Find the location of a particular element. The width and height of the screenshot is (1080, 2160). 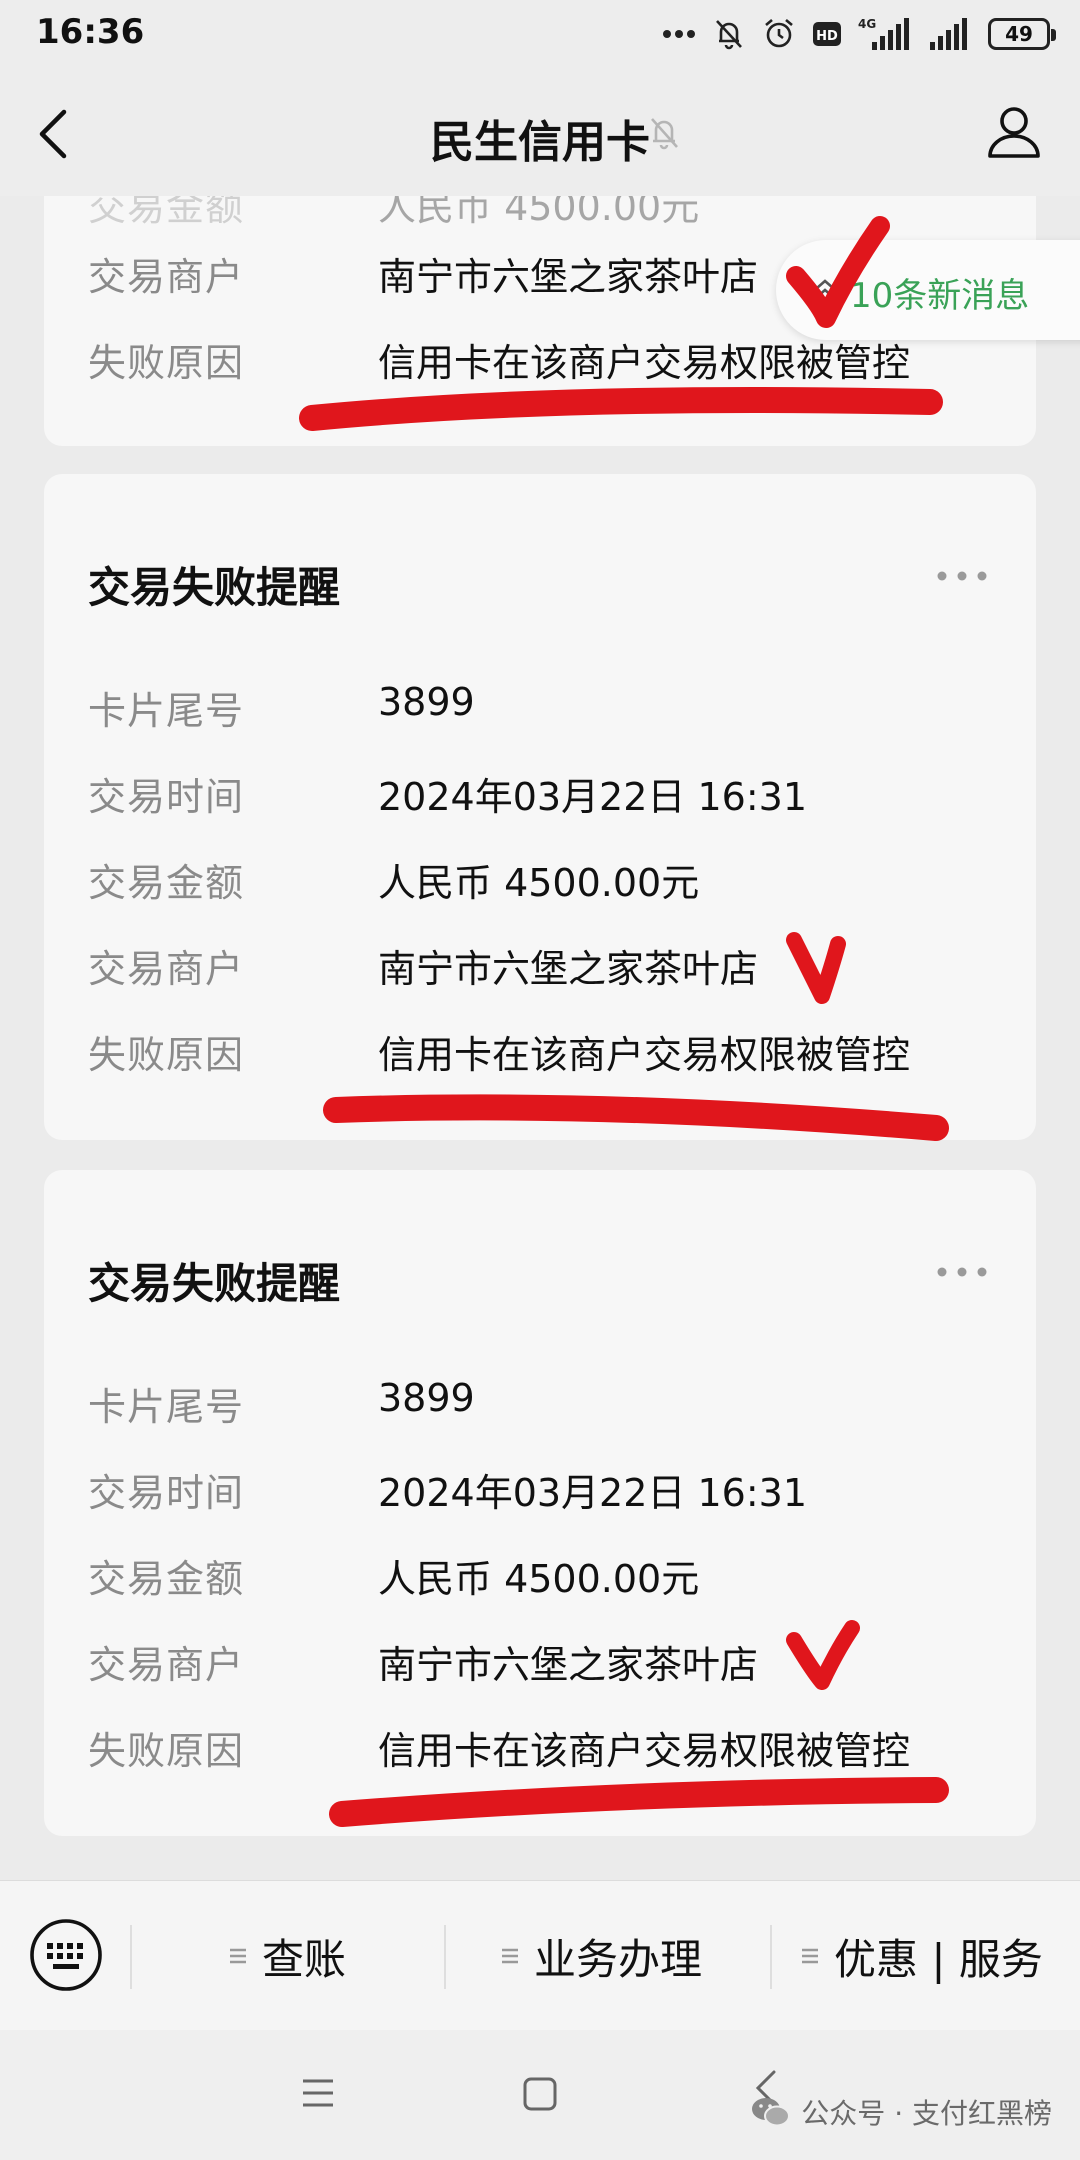

wechat-icon is located at coordinates (771, 2112).